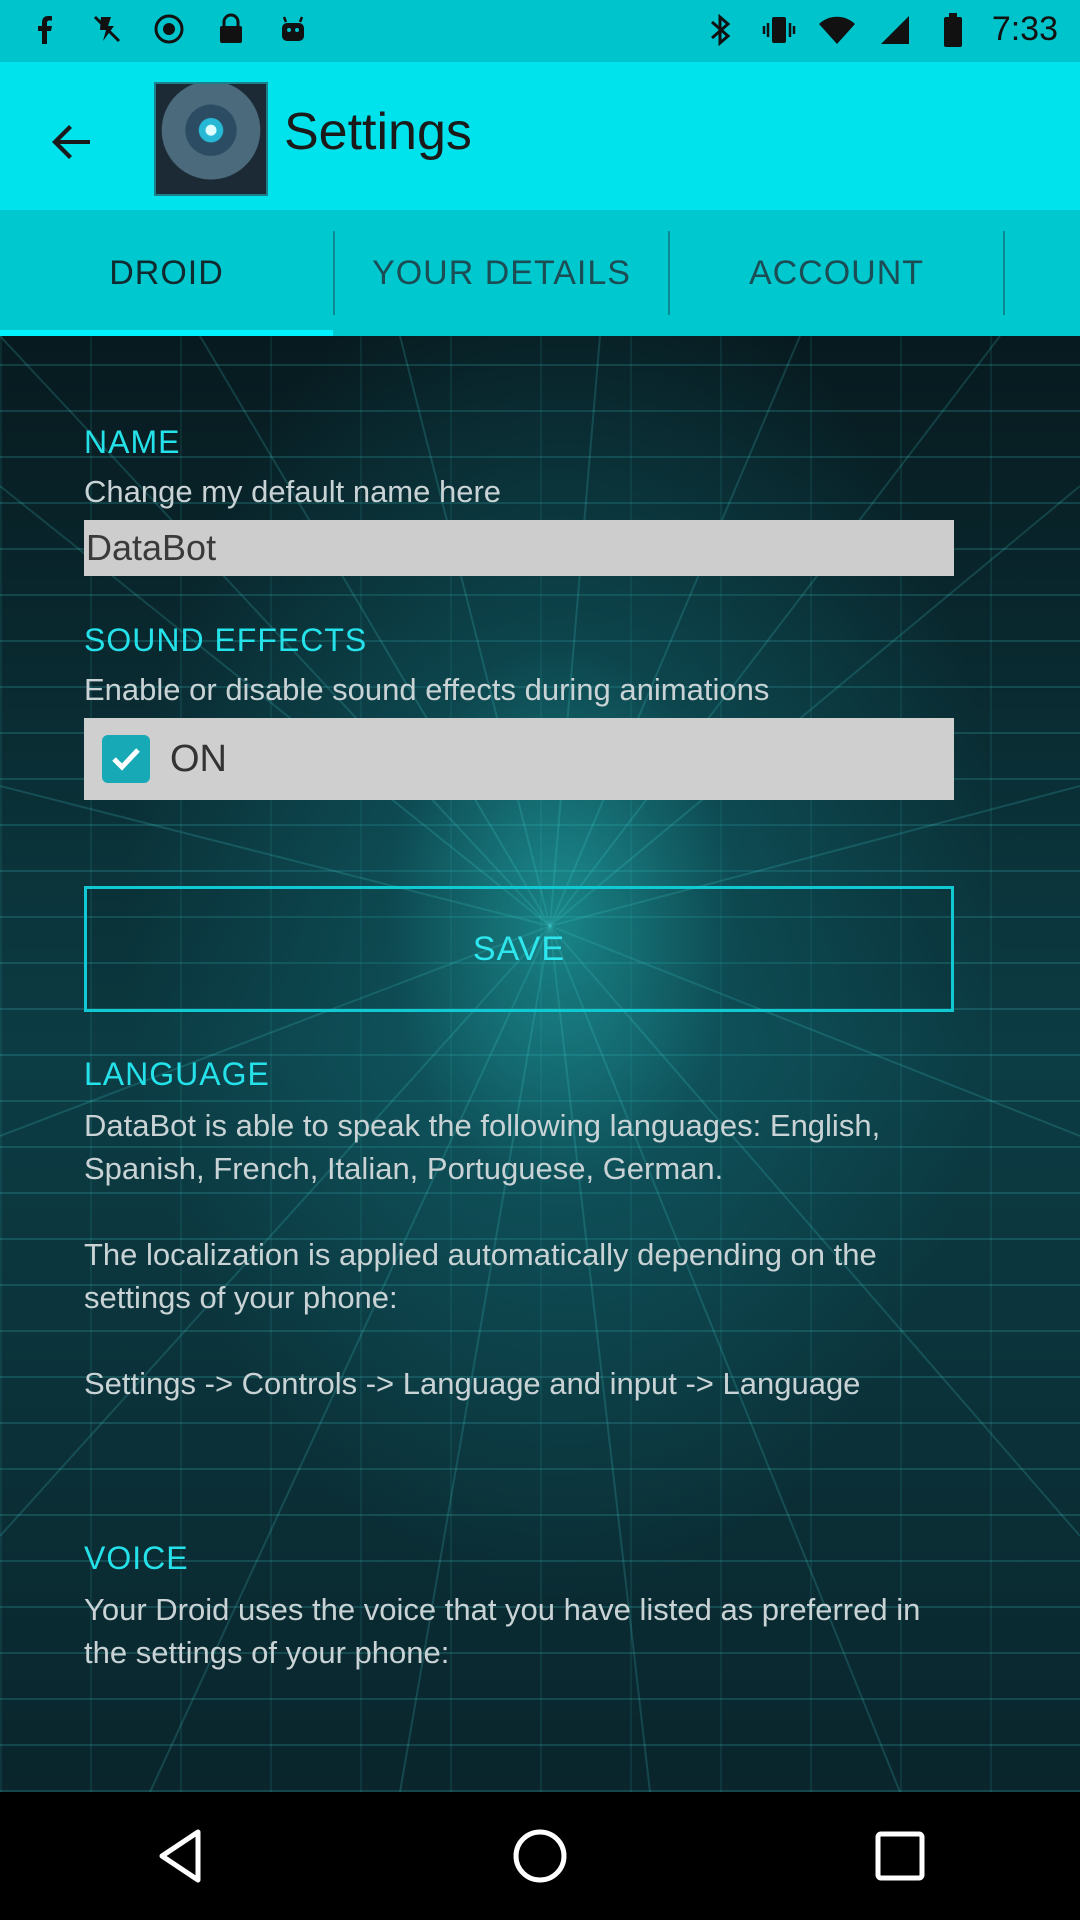 The height and width of the screenshot is (1920, 1080). I want to click on triangle-back-icon, so click(180, 1856).